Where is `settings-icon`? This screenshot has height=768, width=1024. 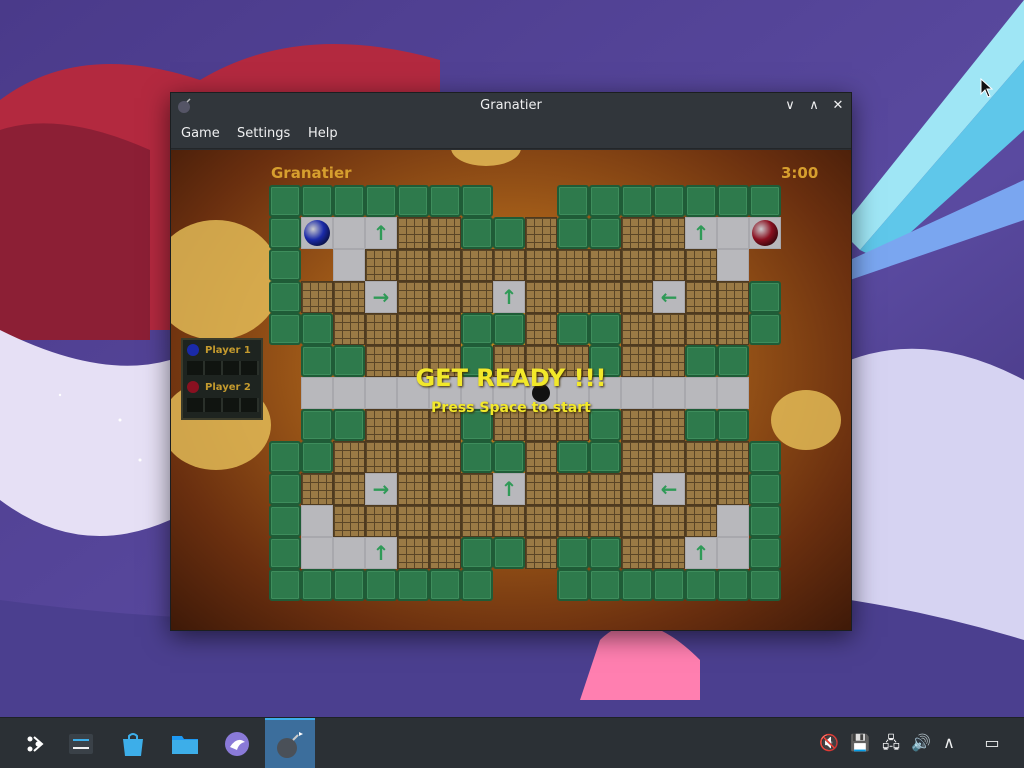
settings-icon is located at coordinates (81, 743).